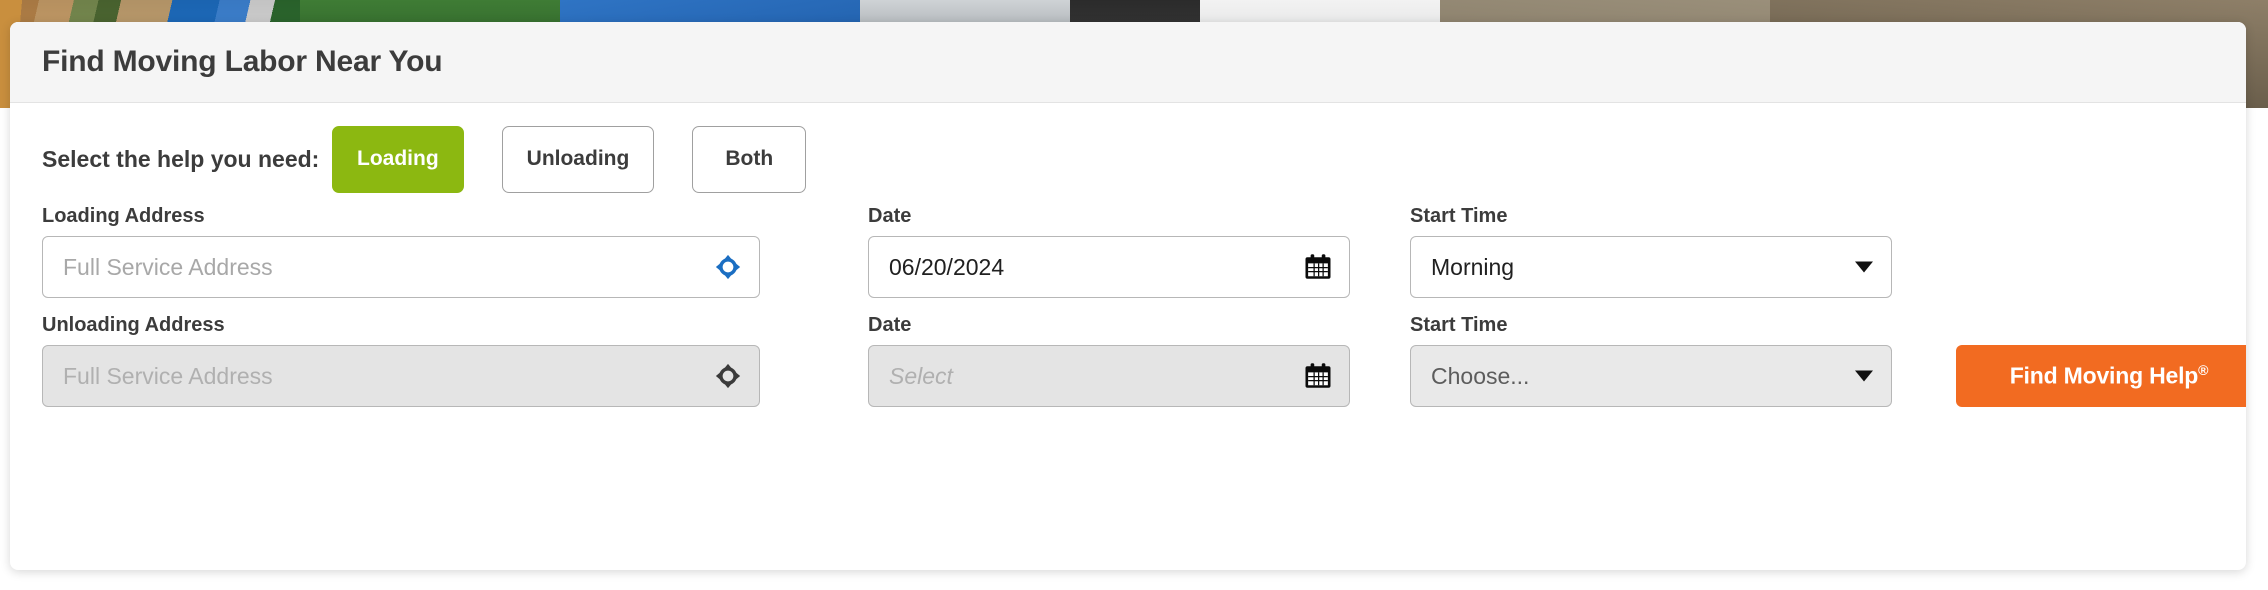 This screenshot has width=2268, height=590. What do you see at coordinates (1128, 62) in the screenshot?
I see `card-header: Find Moving Labor Near You` at bounding box center [1128, 62].